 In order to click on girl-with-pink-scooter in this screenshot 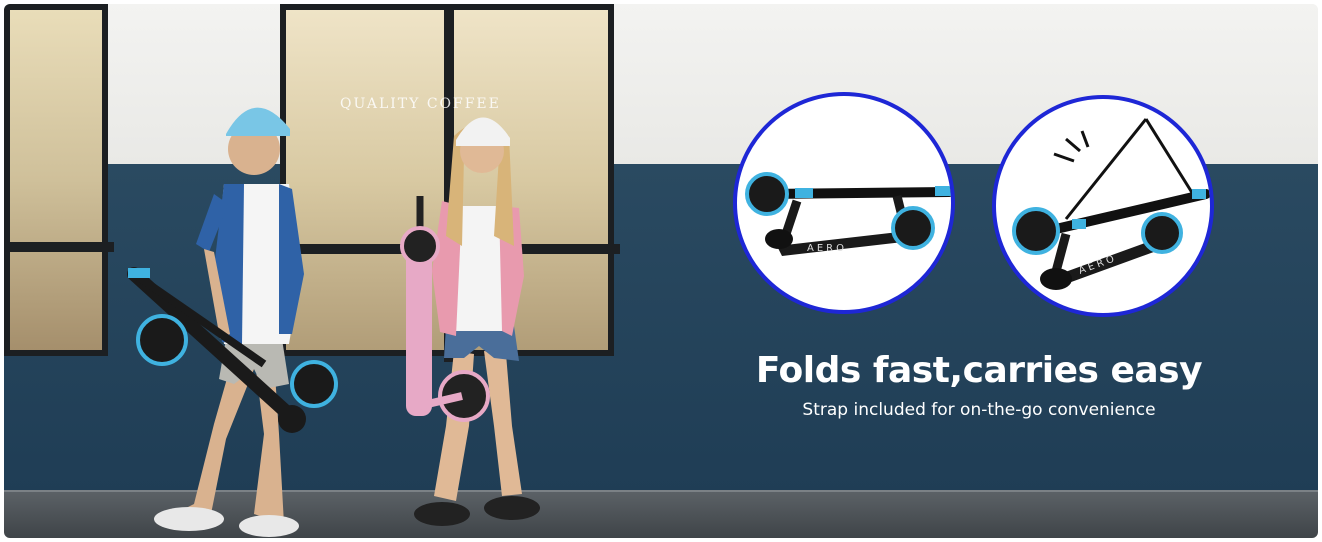, I will do `click(470, 321)`.